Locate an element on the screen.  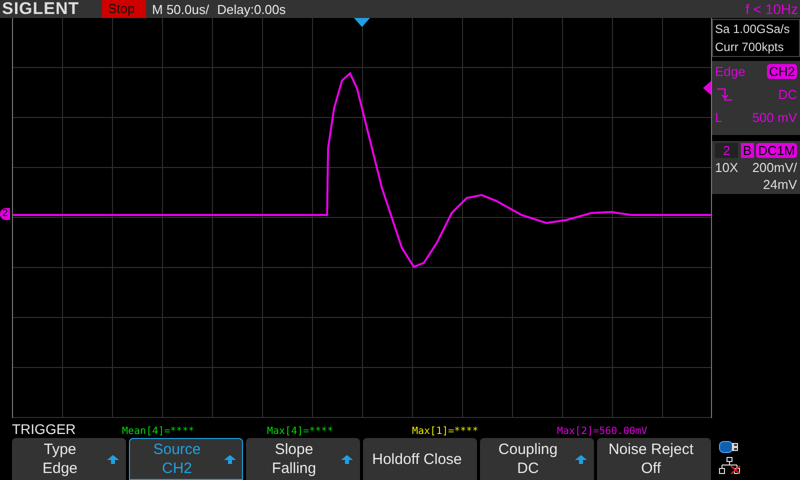
frequency-readout: f < 10Hz is located at coordinates (772, 9).